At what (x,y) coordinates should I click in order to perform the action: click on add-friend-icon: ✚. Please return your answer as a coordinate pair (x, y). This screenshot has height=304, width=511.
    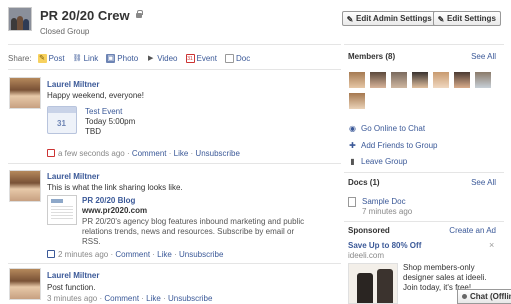
    Looking at the image, I should click on (352, 145).